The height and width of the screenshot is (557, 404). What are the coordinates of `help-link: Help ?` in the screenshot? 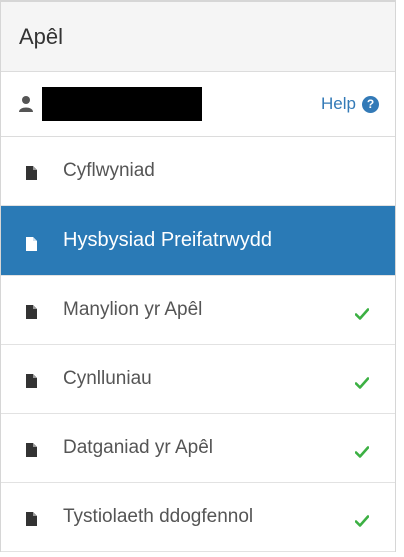 It's located at (350, 104).